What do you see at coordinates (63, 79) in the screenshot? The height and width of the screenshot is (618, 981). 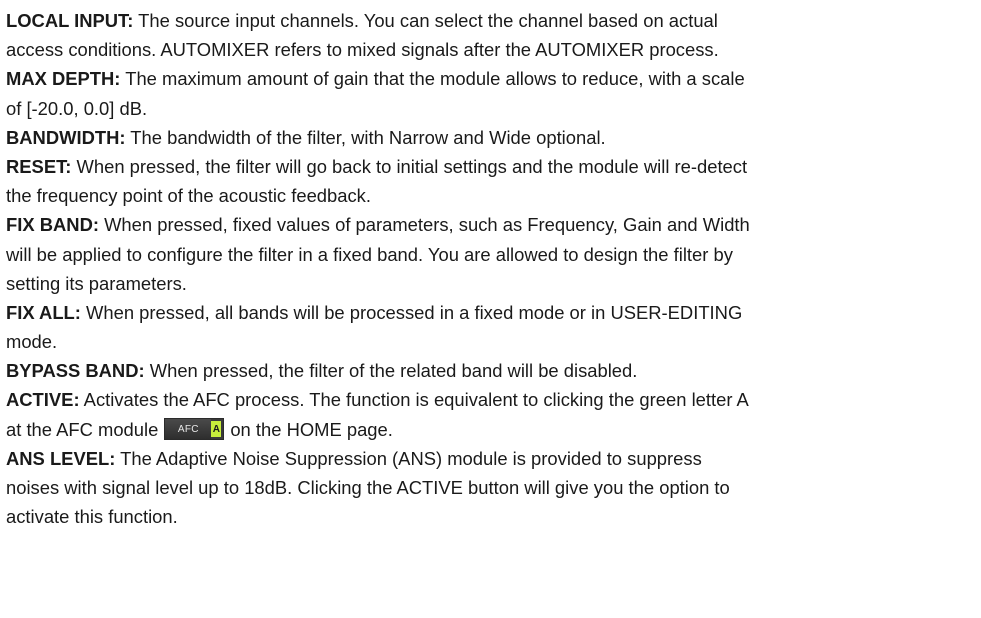 I see `max-depth-term: MAX DEPTH:` at bounding box center [63, 79].